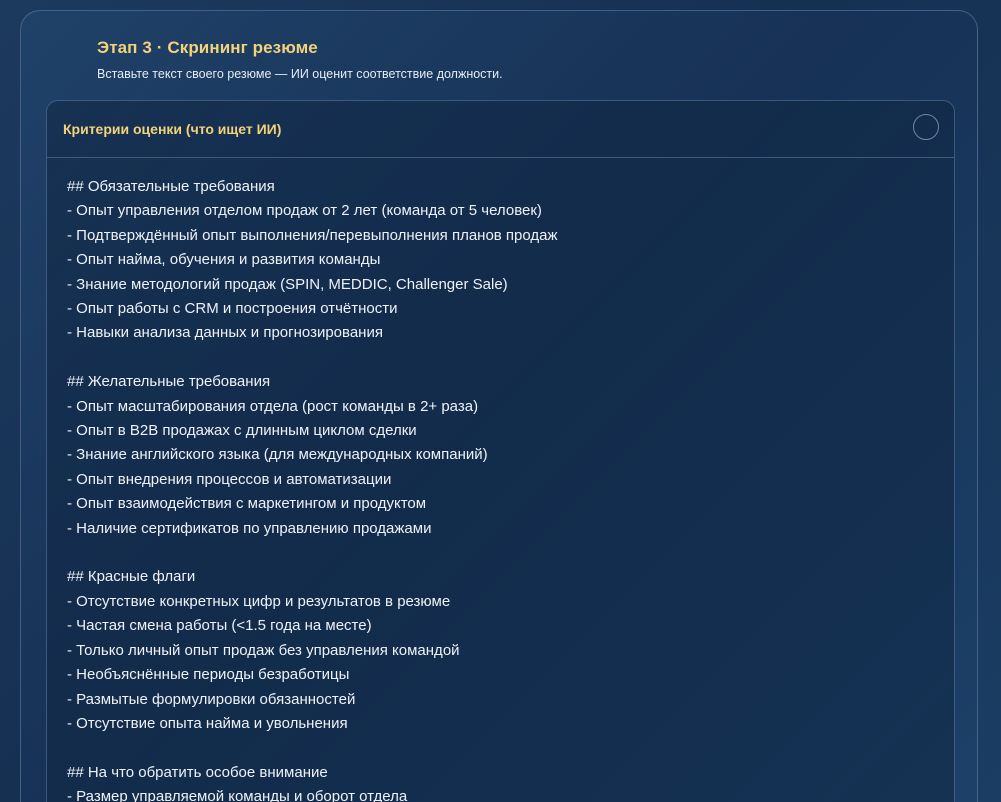  Describe the element at coordinates (500, 129) in the screenshot. I see `criteria-header: Критерии оценки (что ищет ИИ)` at that location.